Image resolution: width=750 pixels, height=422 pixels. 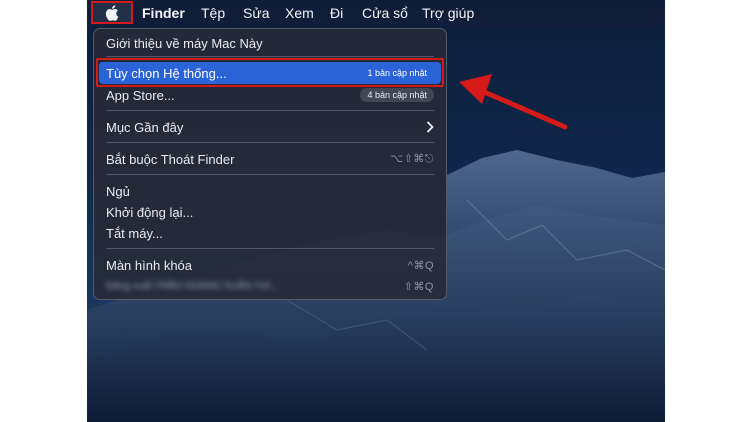 What do you see at coordinates (270, 127) in the screenshot?
I see `menu-item-recent-items: Mục Gần đây` at bounding box center [270, 127].